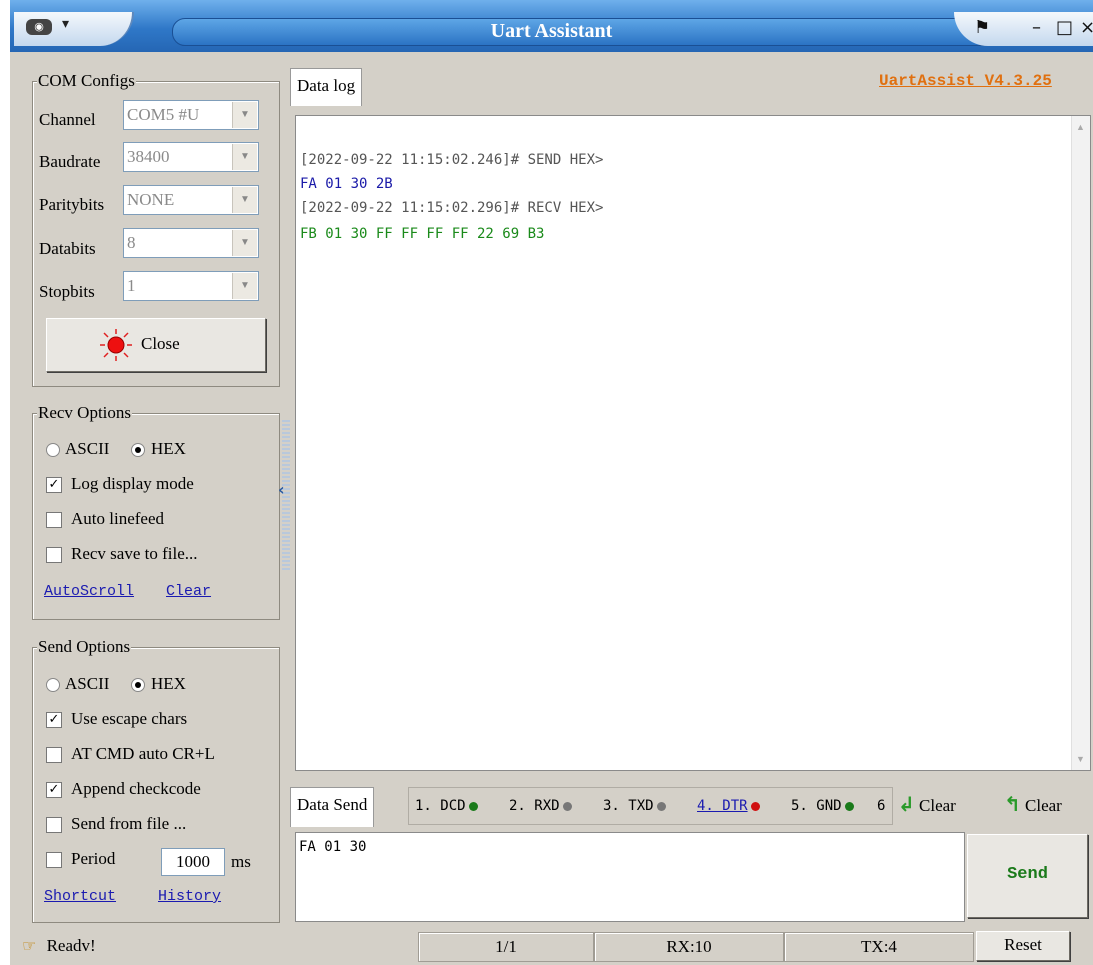  Describe the element at coordinates (53, 450) in the screenshot. I see `recv-ascii-radio` at that location.